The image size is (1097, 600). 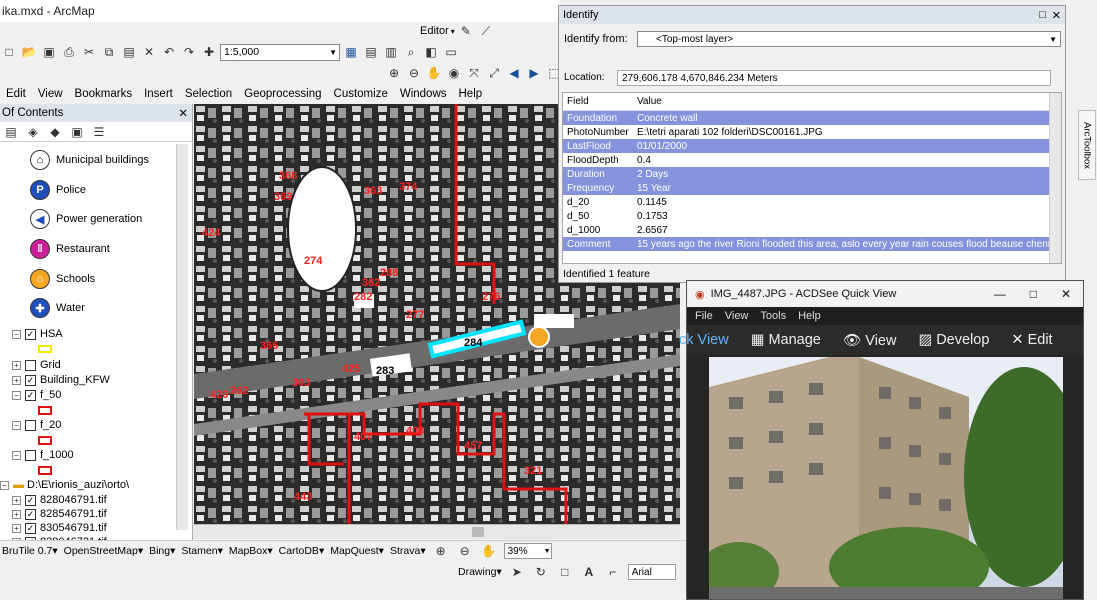 What do you see at coordinates (441, 551) in the screenshot?
I see `layout-zoom-in-icon: ⊕` at bounding box center [441, 551].